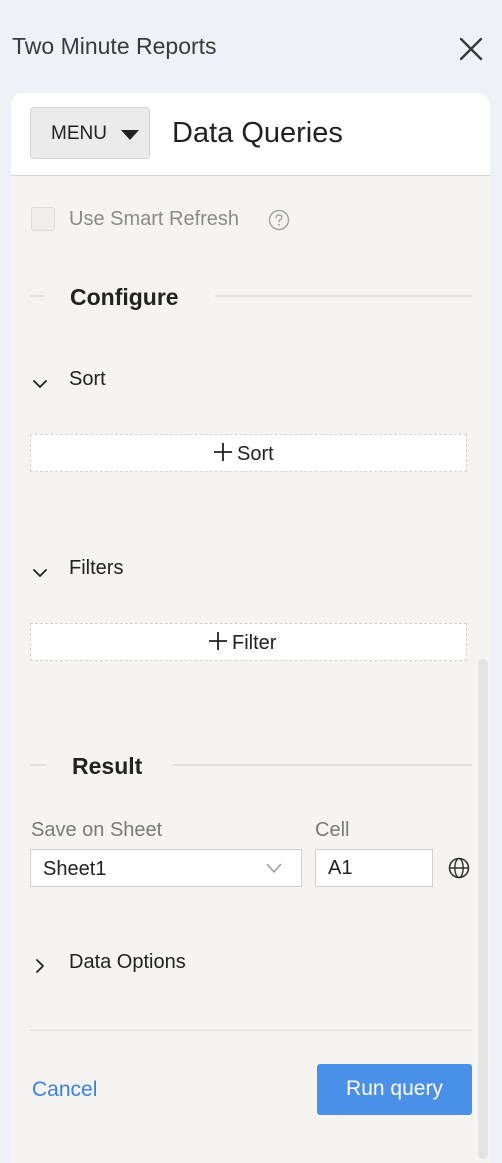  Describe the element at coordinates (130, 135) in the screenshot. I see `caret-down-icon` at that location.